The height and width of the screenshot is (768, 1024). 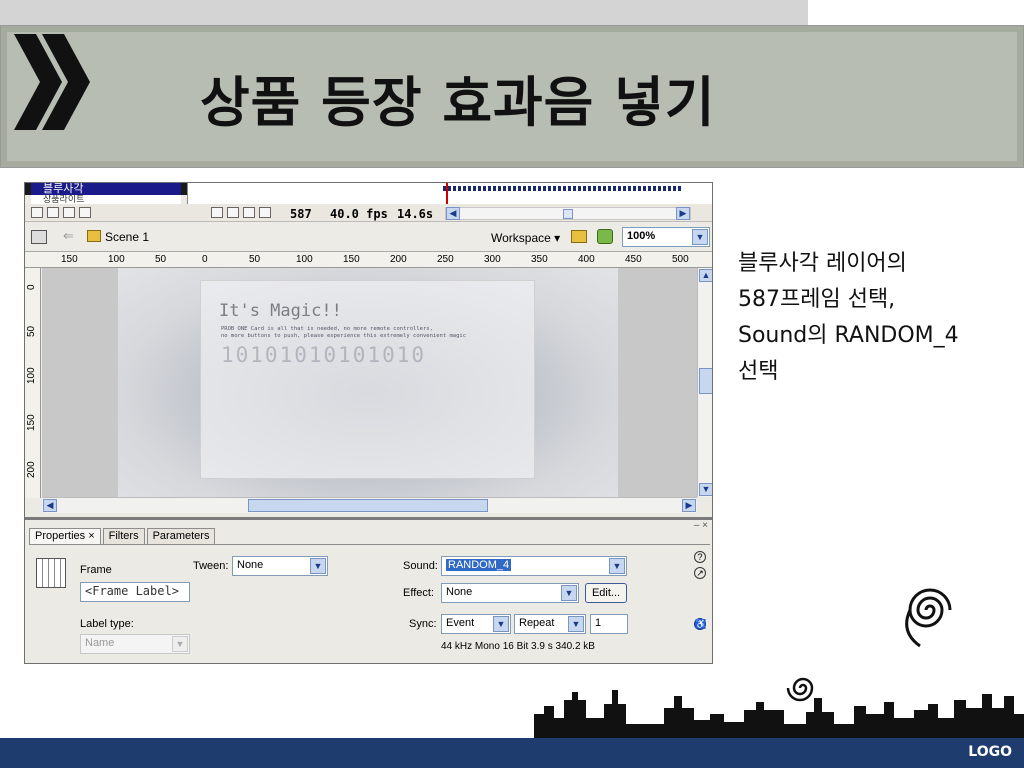 I want to click on slide-title: 상품 등장 효과음 넣기, so click(x=458, y=102).